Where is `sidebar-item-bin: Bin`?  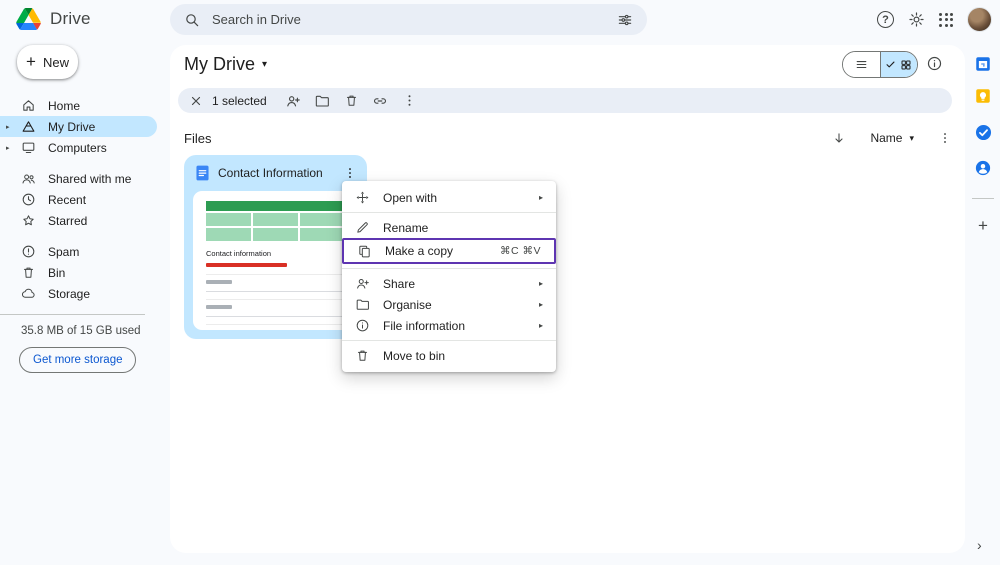
sidebar-item-bin: Bin is located at coordinates (78, 272).